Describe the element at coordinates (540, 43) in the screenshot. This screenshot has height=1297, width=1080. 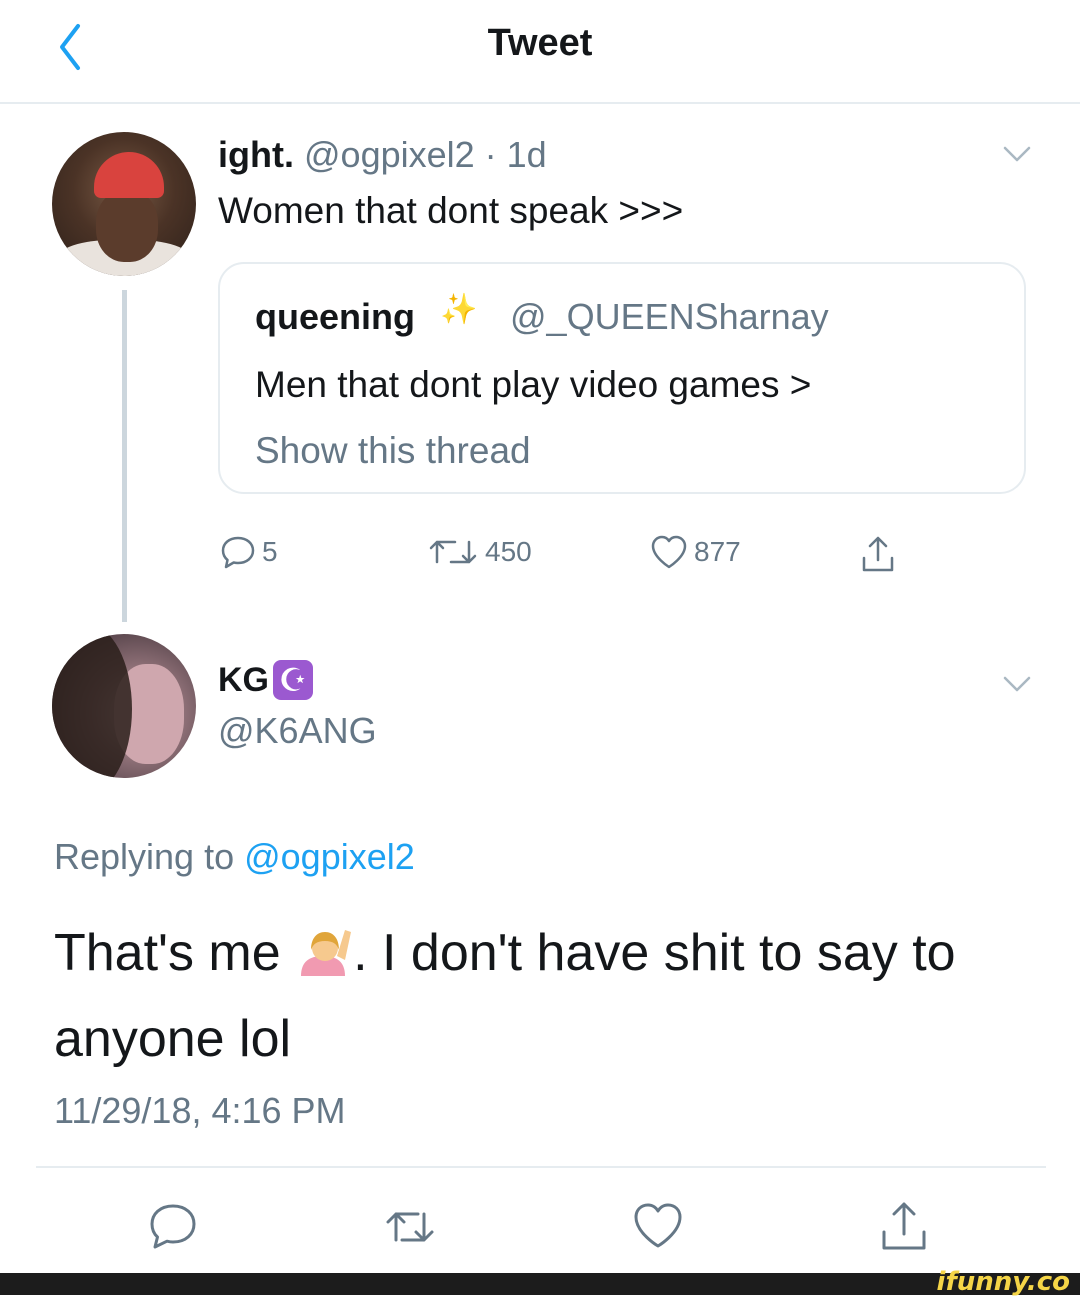
I see `page-title: Tweet` at that location.